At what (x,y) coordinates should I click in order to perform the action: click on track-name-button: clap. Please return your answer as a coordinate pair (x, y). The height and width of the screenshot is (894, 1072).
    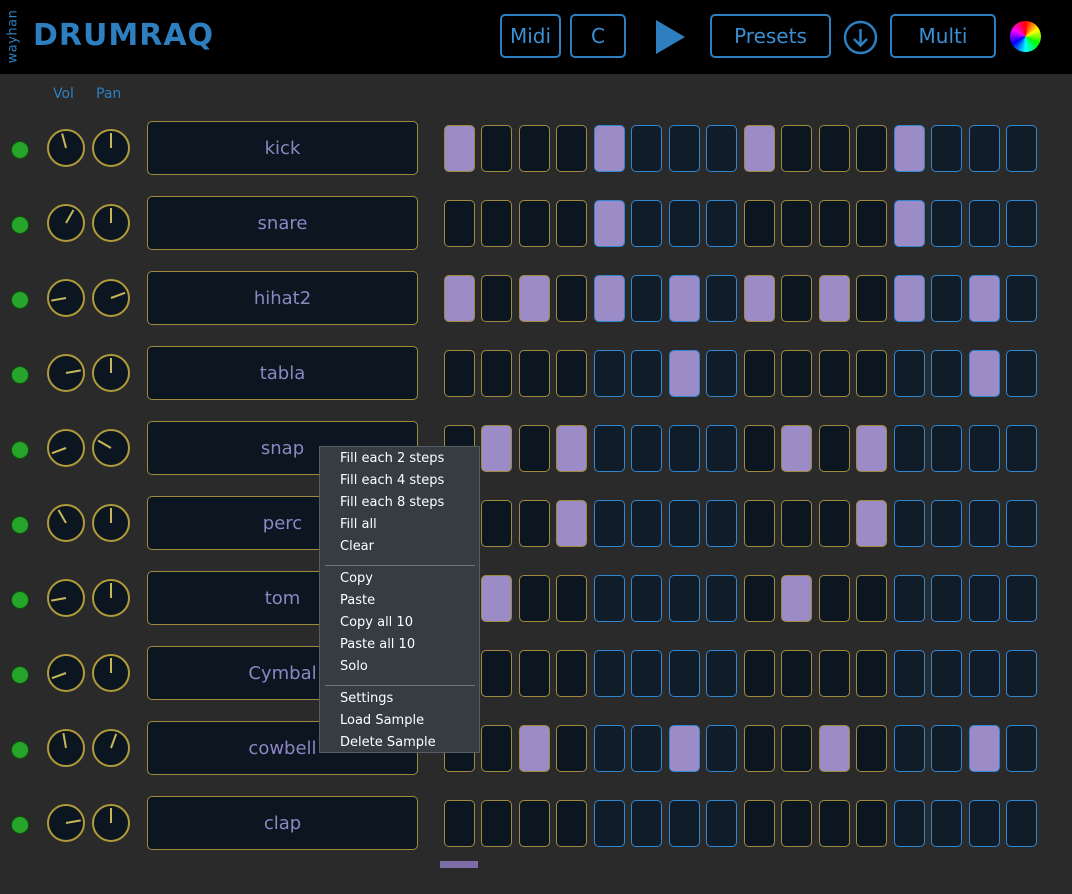
    Looking at the image, I should click on (282, 823).